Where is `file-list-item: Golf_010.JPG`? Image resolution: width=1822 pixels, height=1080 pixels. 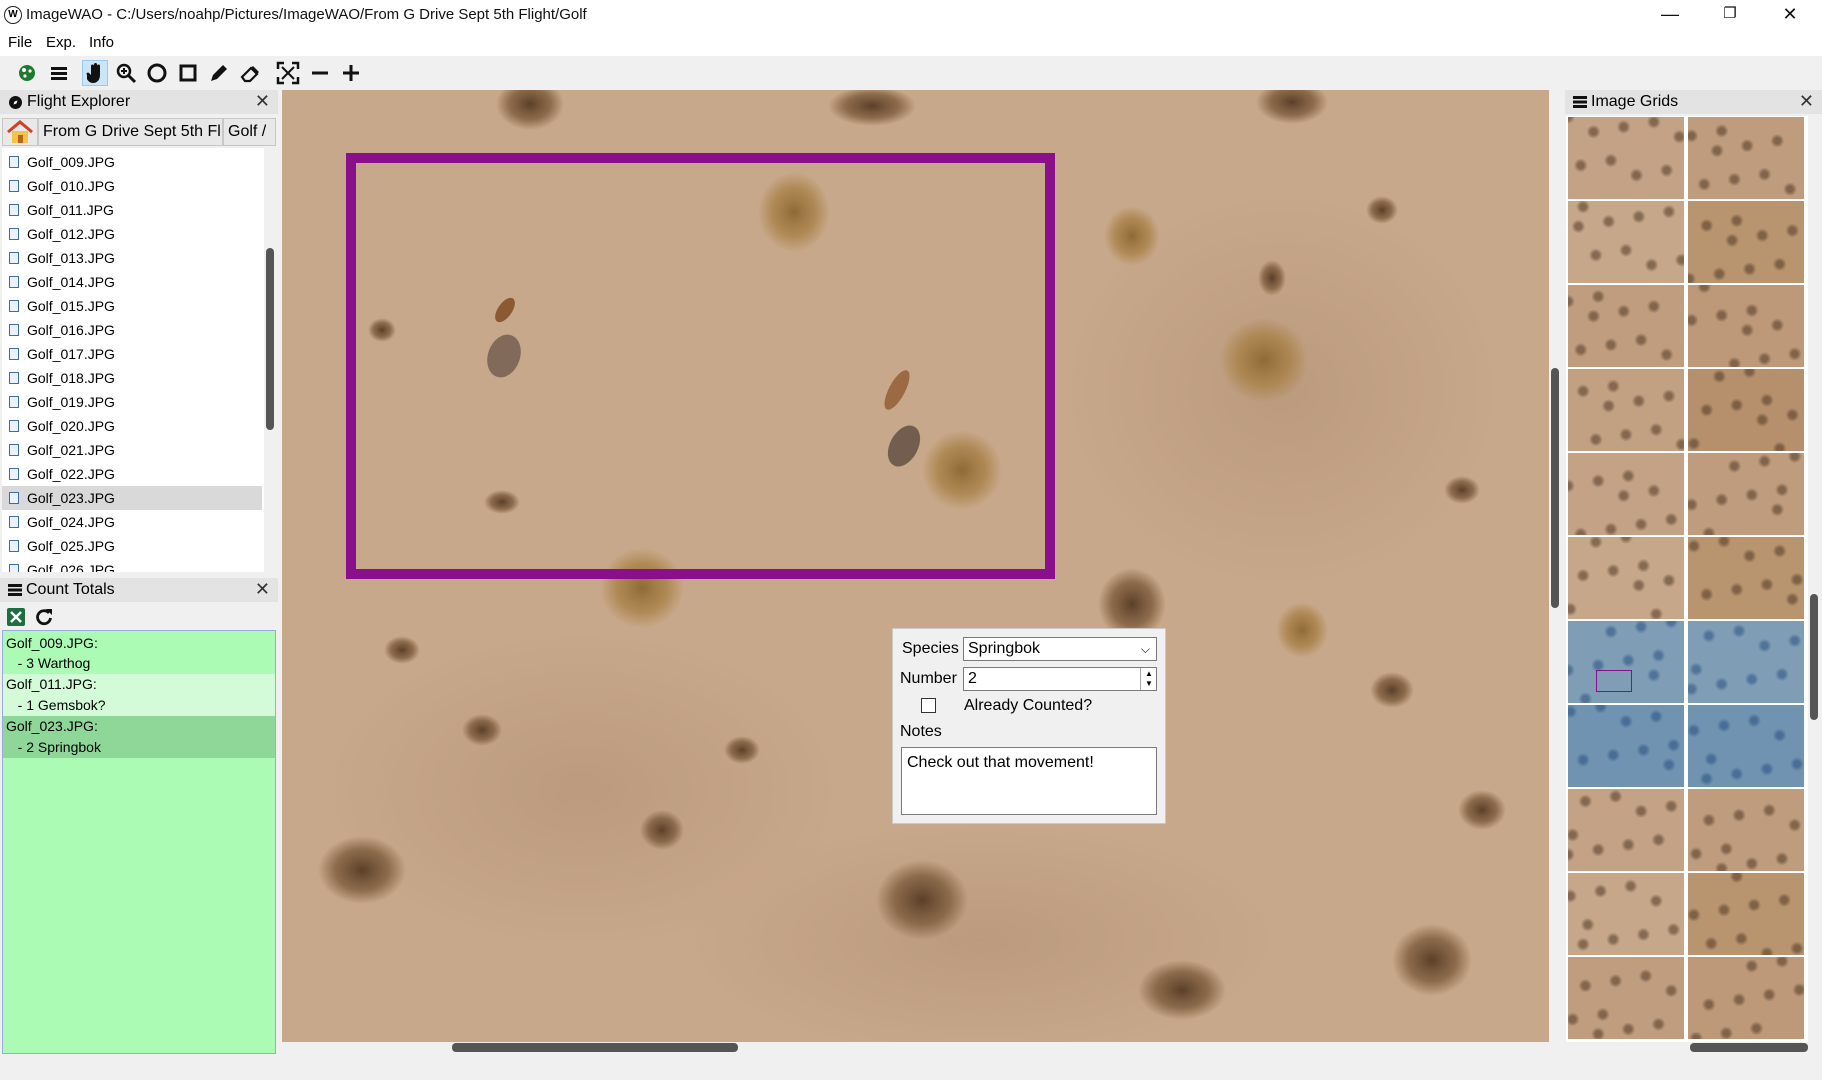
file-list-item: Golf_010.JPG is located at coordinates (132, 186).